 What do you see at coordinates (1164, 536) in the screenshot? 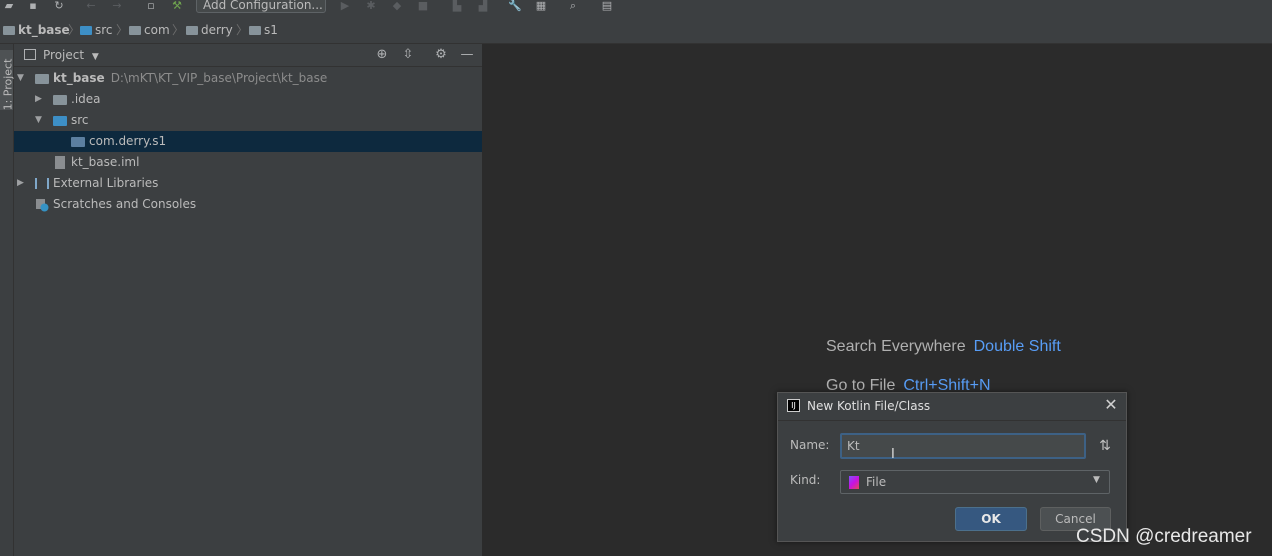
I see `watermark-text: CSDN @credreamer` at bounding box center [1164, 536].